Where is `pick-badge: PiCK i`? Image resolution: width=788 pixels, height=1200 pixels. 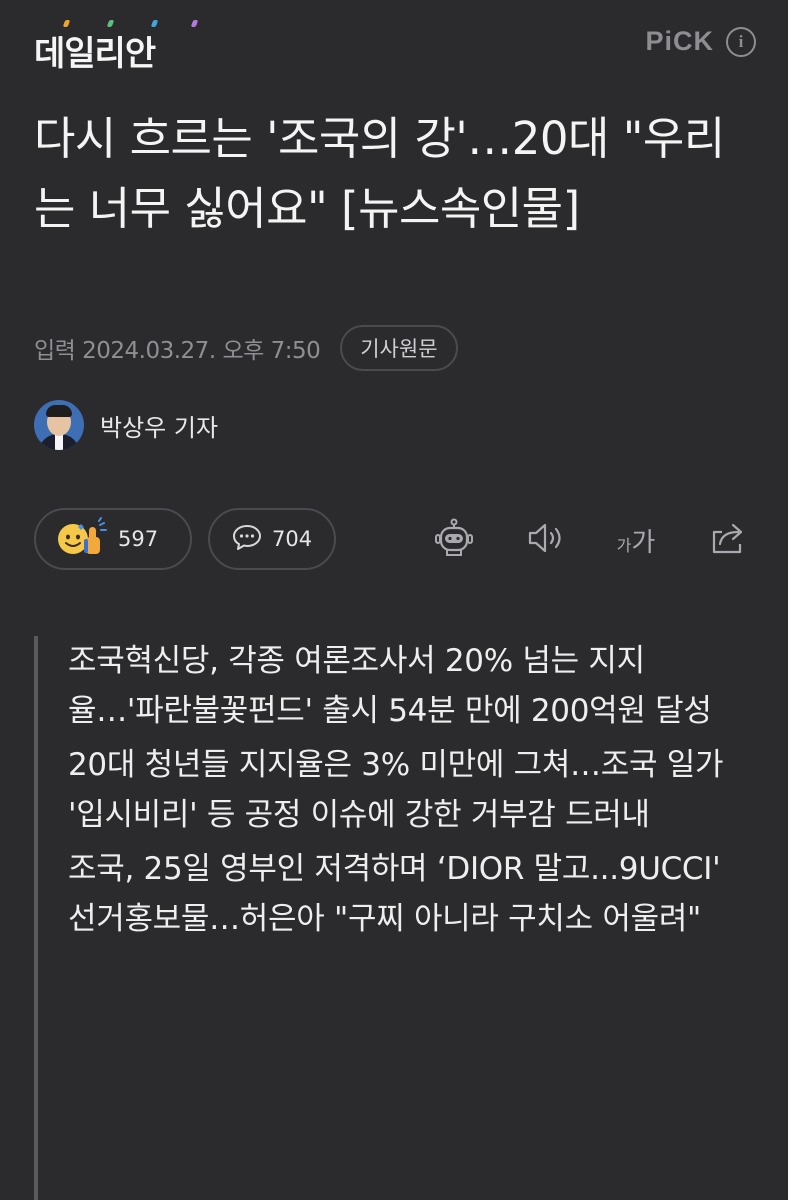 pick-badge: PiCK i is located at coordinates (700, 41).